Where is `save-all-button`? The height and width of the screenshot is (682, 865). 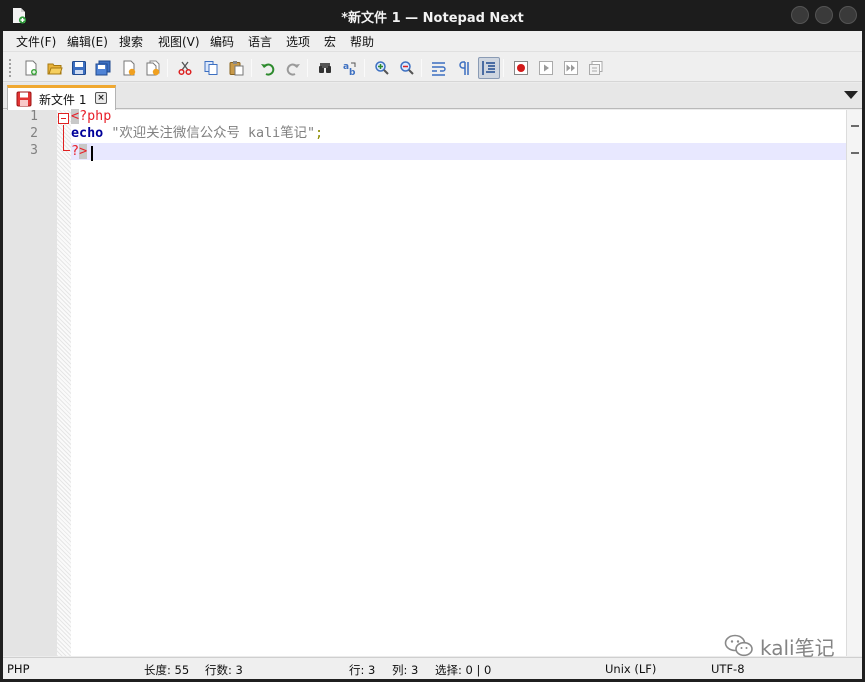 save-all-button is located at coordinates (103, 68).